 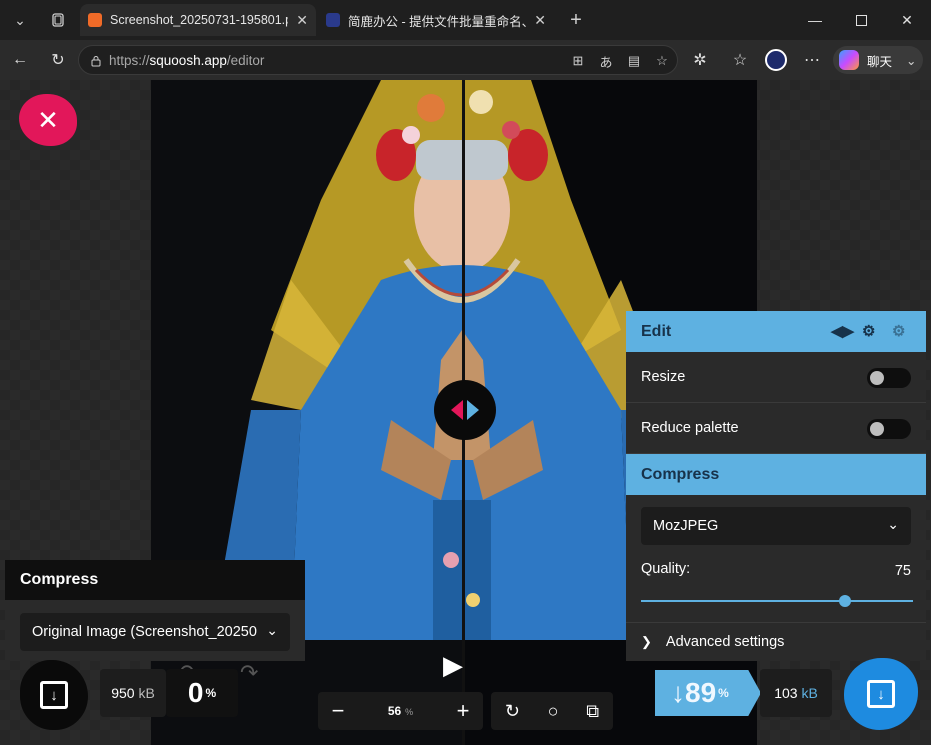 I want to click on compressed-percent: ↓ 89%, so click(x=708, y=693).